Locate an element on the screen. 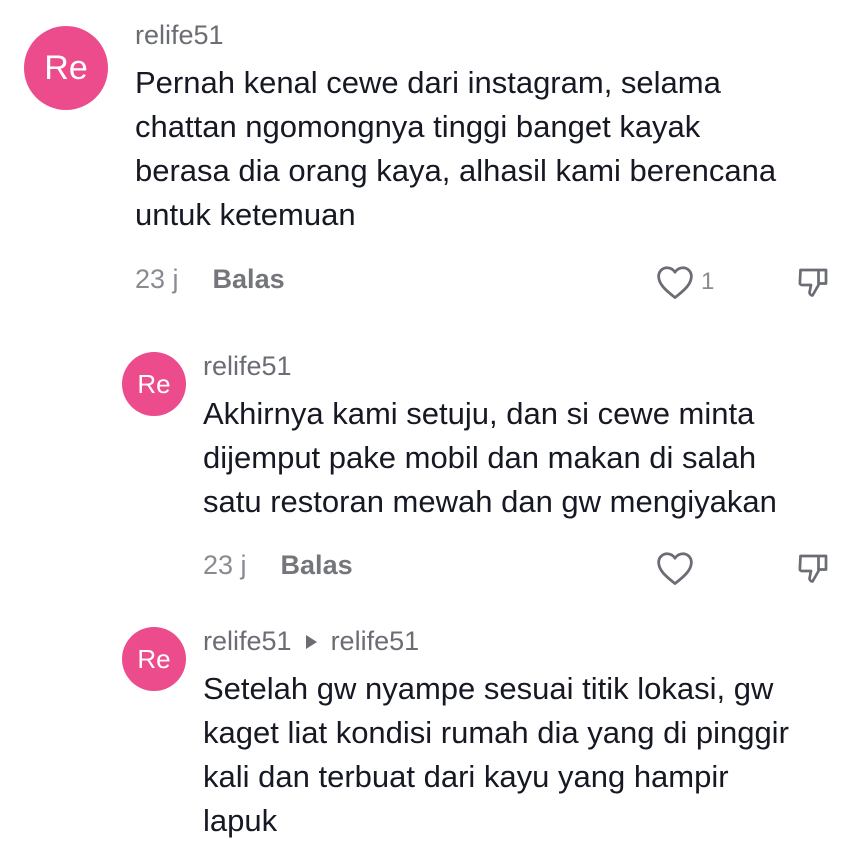 This screenshot has width=864, height=864. comment-username: relife51 relife51 is located at coordinates (311, 641).